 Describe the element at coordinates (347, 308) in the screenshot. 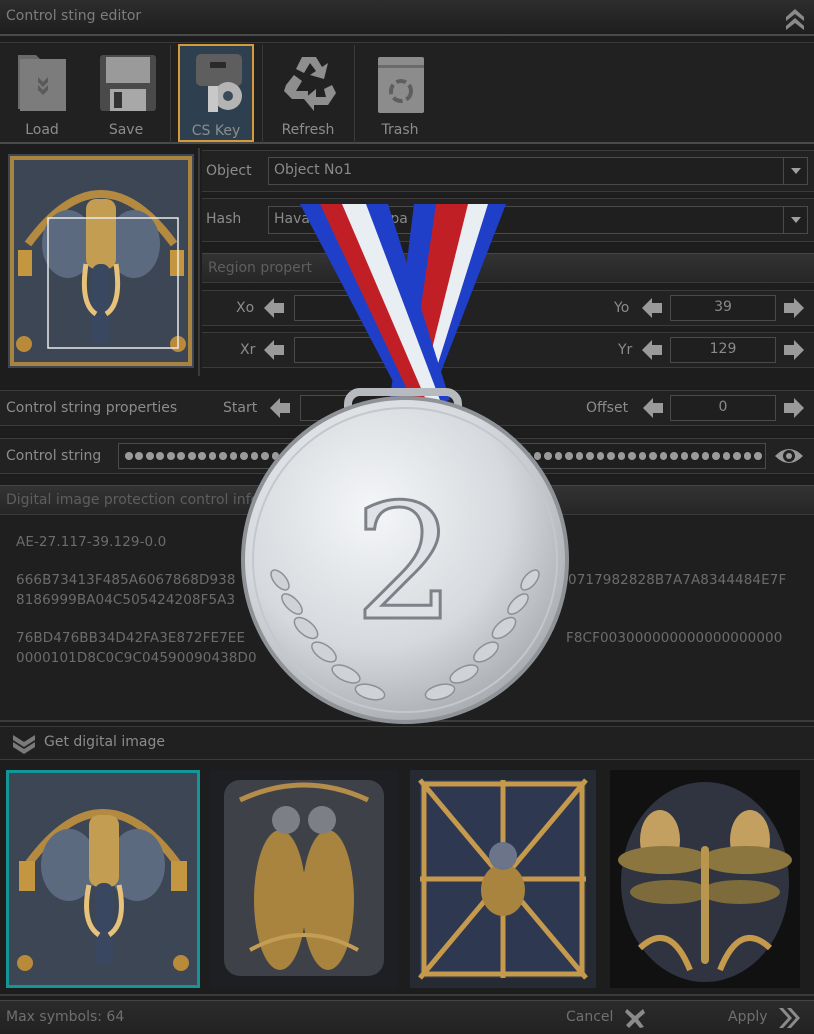

I see `xo-input` at that location.